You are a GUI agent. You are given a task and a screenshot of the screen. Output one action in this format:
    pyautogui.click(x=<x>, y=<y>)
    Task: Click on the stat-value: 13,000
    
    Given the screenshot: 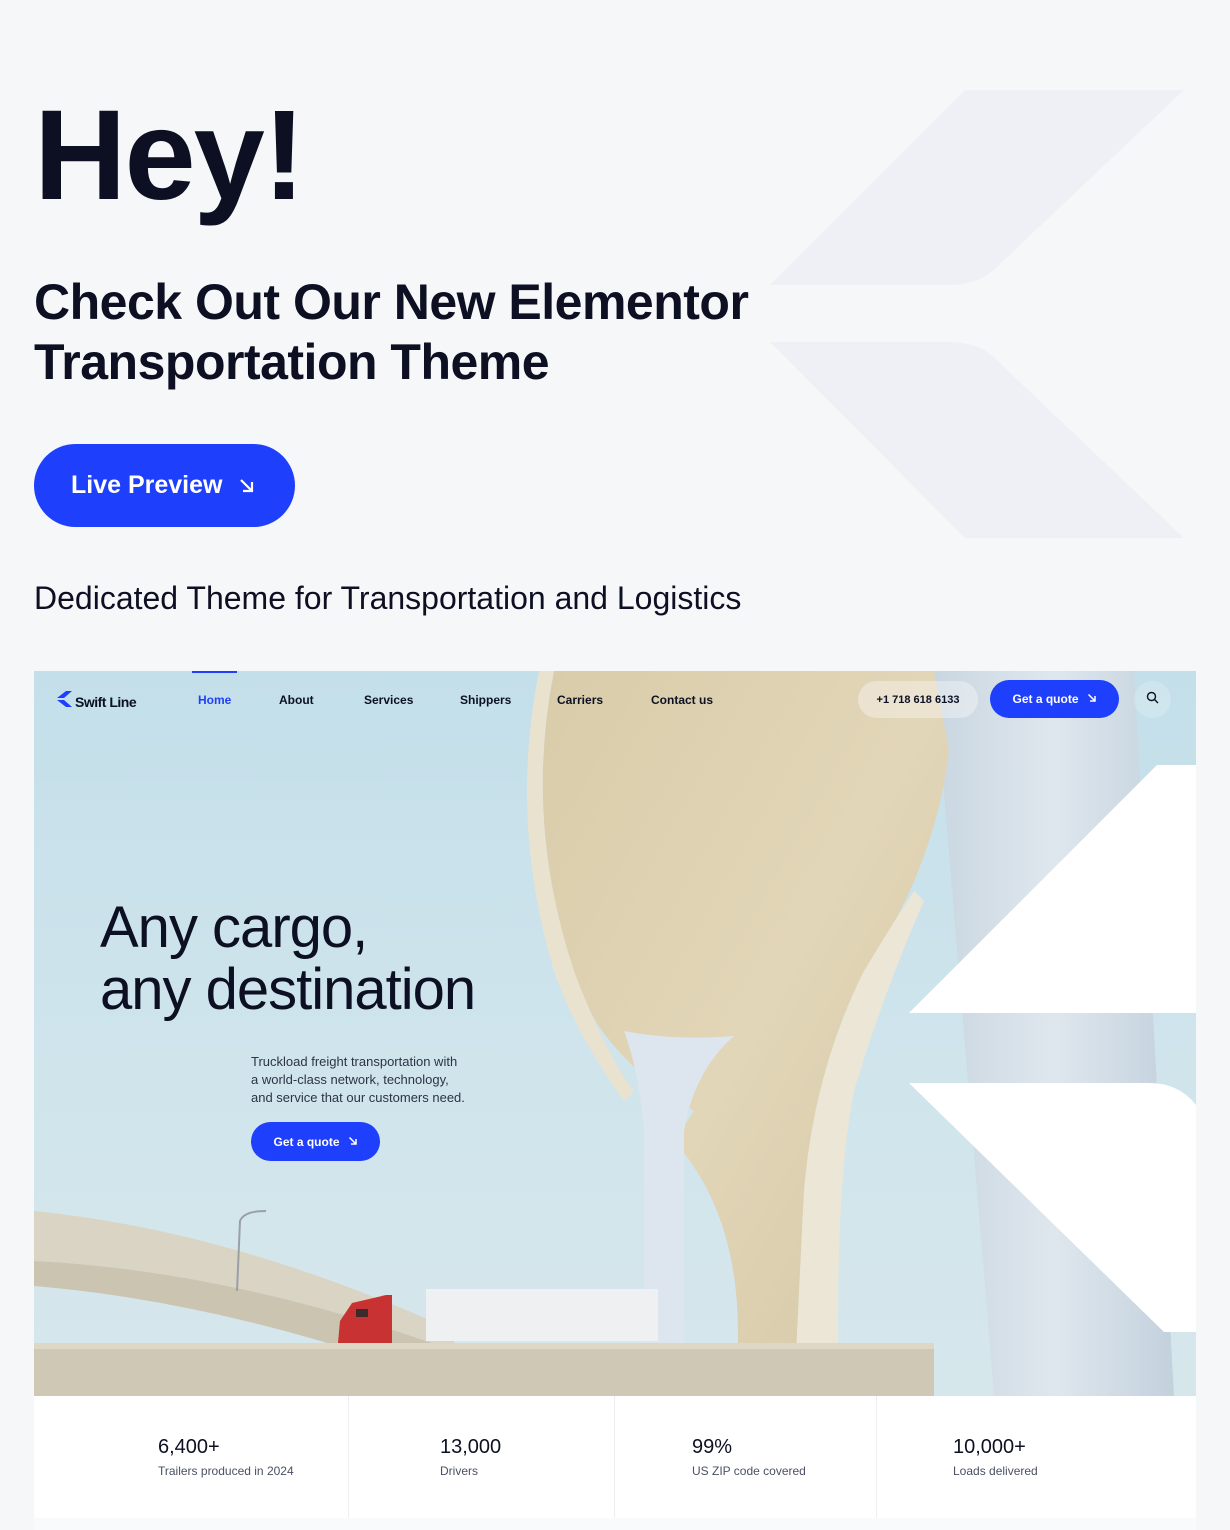 What is the action you would take?
    pyautogui.click(x=471, y=1447)
    